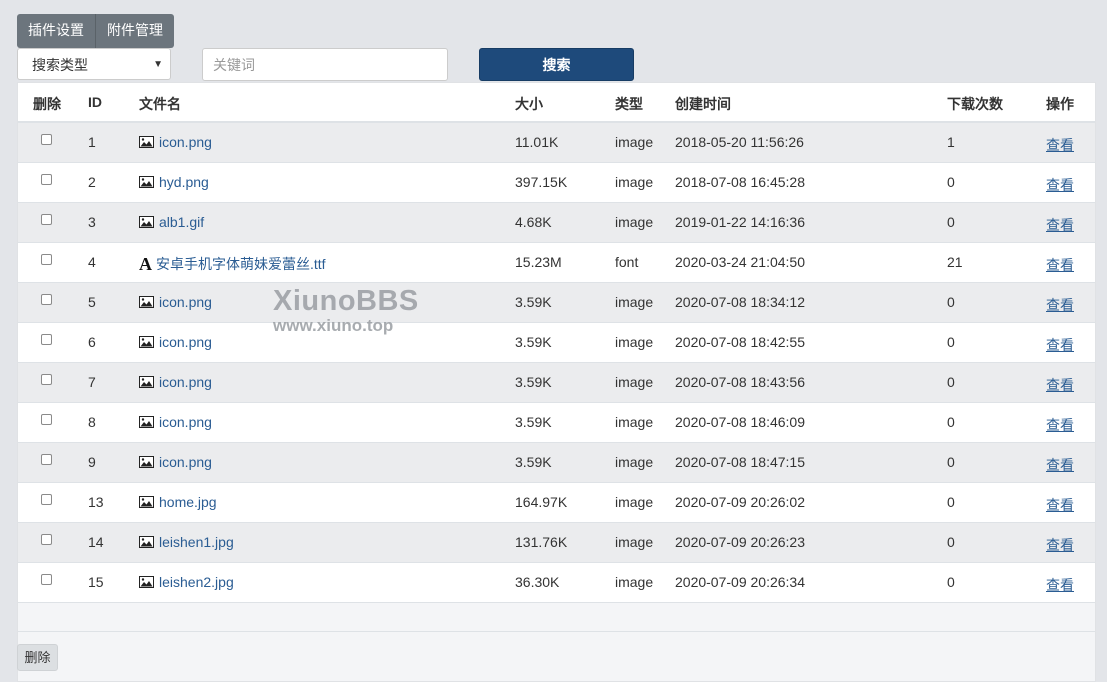 Image resolution: width=1107 pixels, height=682 pixels. I want to click on file-link: A 安卓手机字体萌妹爱蕾丝.ttf, so click(232, 264).